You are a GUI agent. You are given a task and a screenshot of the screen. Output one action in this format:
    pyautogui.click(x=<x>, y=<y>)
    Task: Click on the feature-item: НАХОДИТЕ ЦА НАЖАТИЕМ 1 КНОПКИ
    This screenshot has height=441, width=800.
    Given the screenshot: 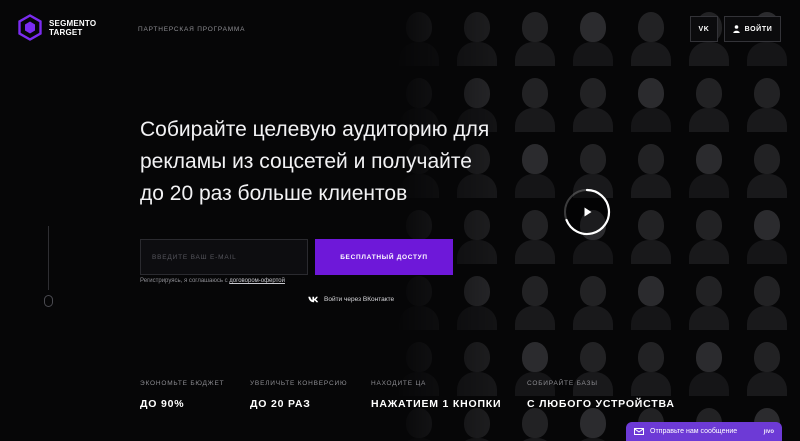 What is the action you would take?
    pyautogui.click(x=436, y=395)
    